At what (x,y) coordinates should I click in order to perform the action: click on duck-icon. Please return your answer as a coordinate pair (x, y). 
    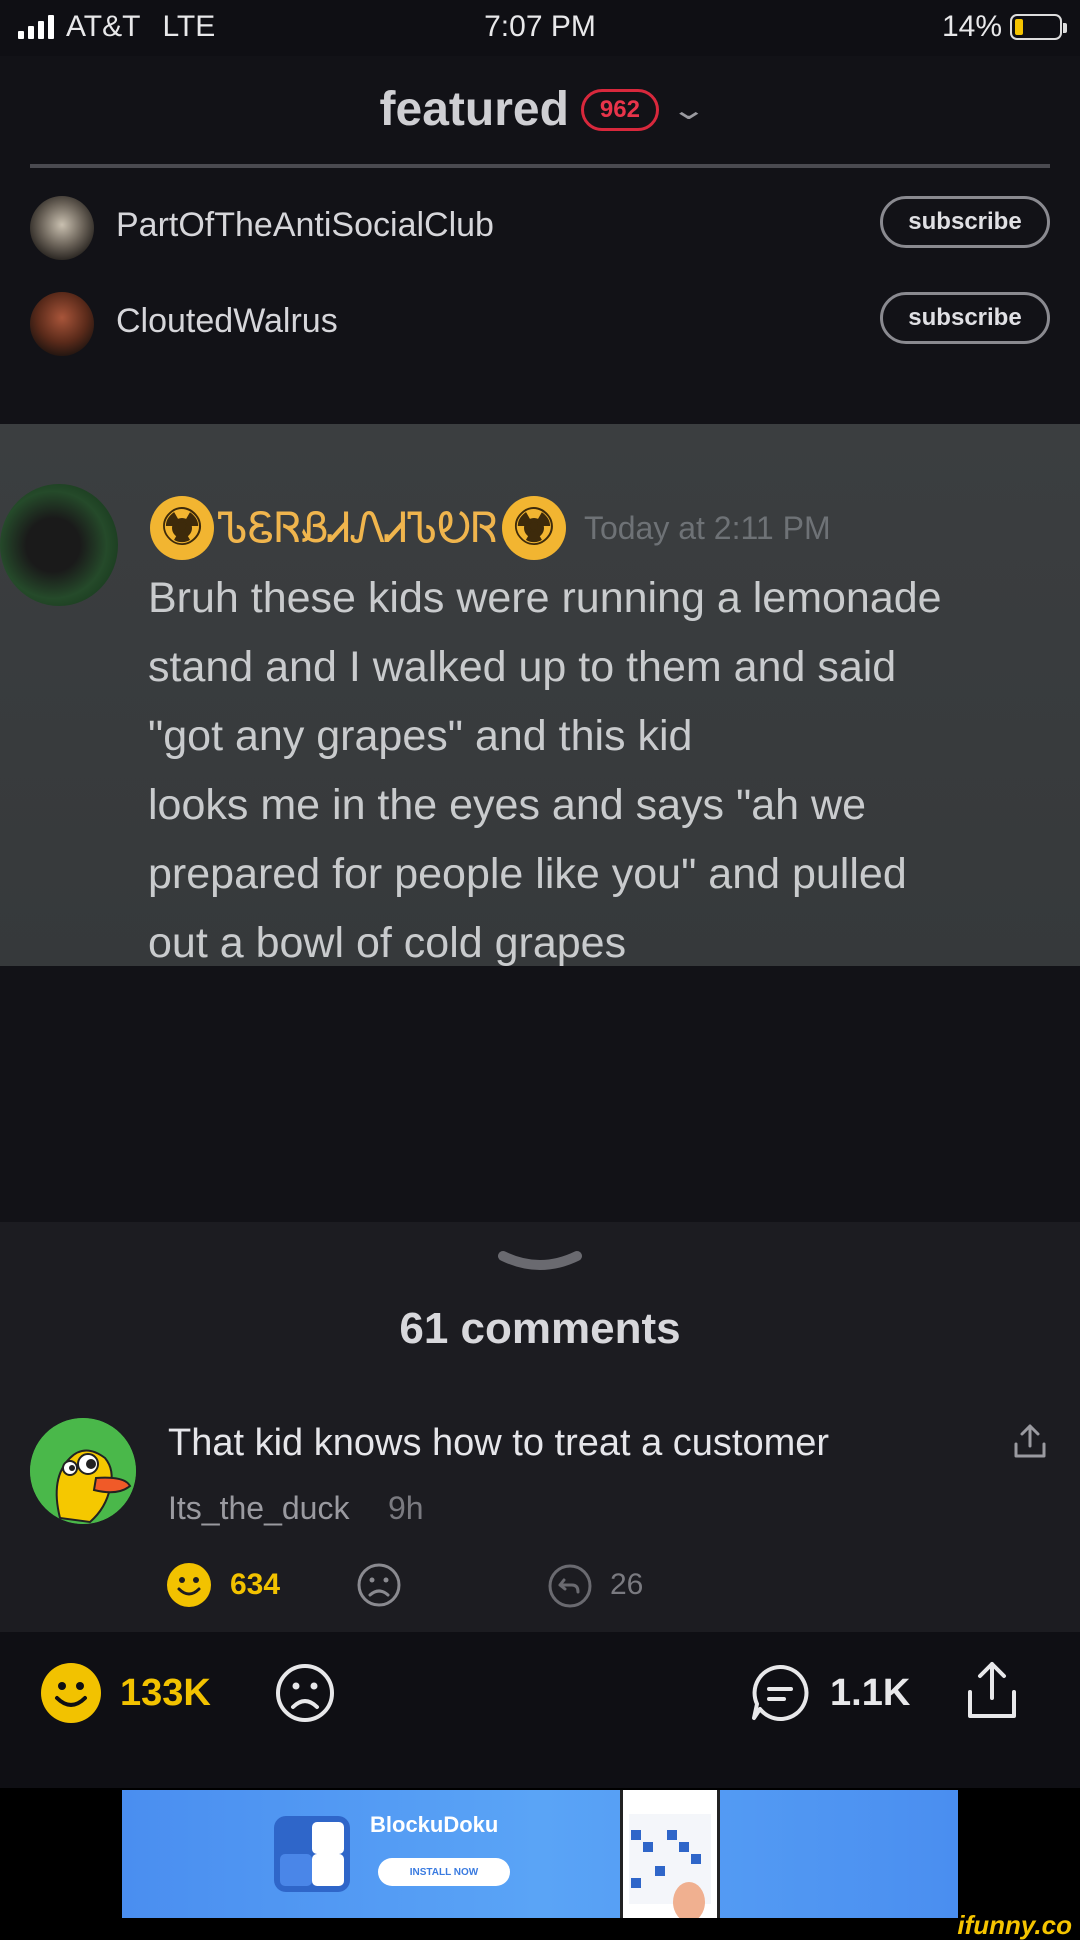
    Looking at the image, I should click on (83, 1471).